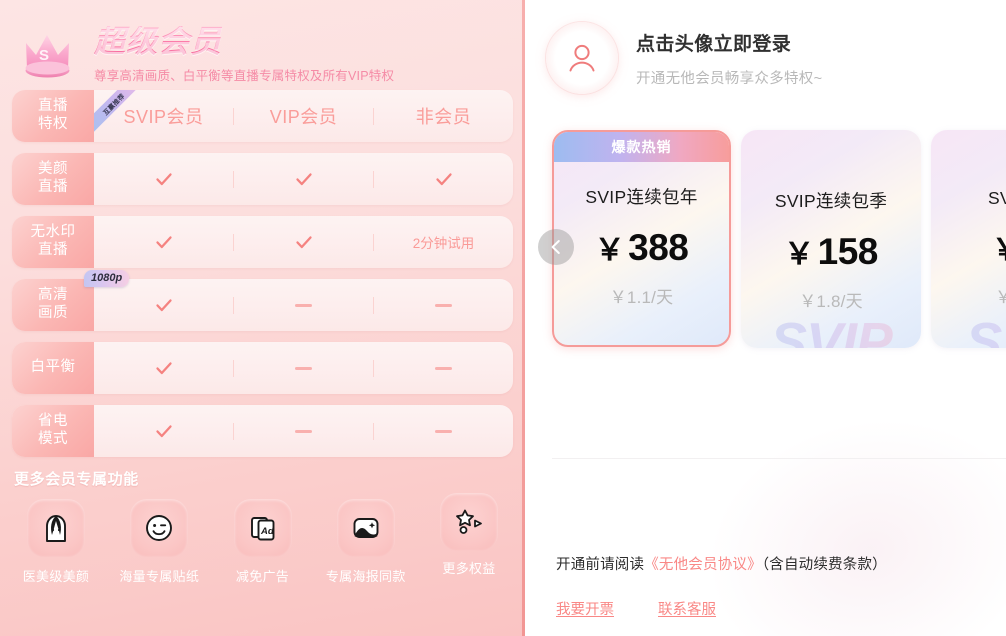 This screenshot has height=636, width=1006. I want to click on trial-text: 2分钟试用, so click(443, 243).